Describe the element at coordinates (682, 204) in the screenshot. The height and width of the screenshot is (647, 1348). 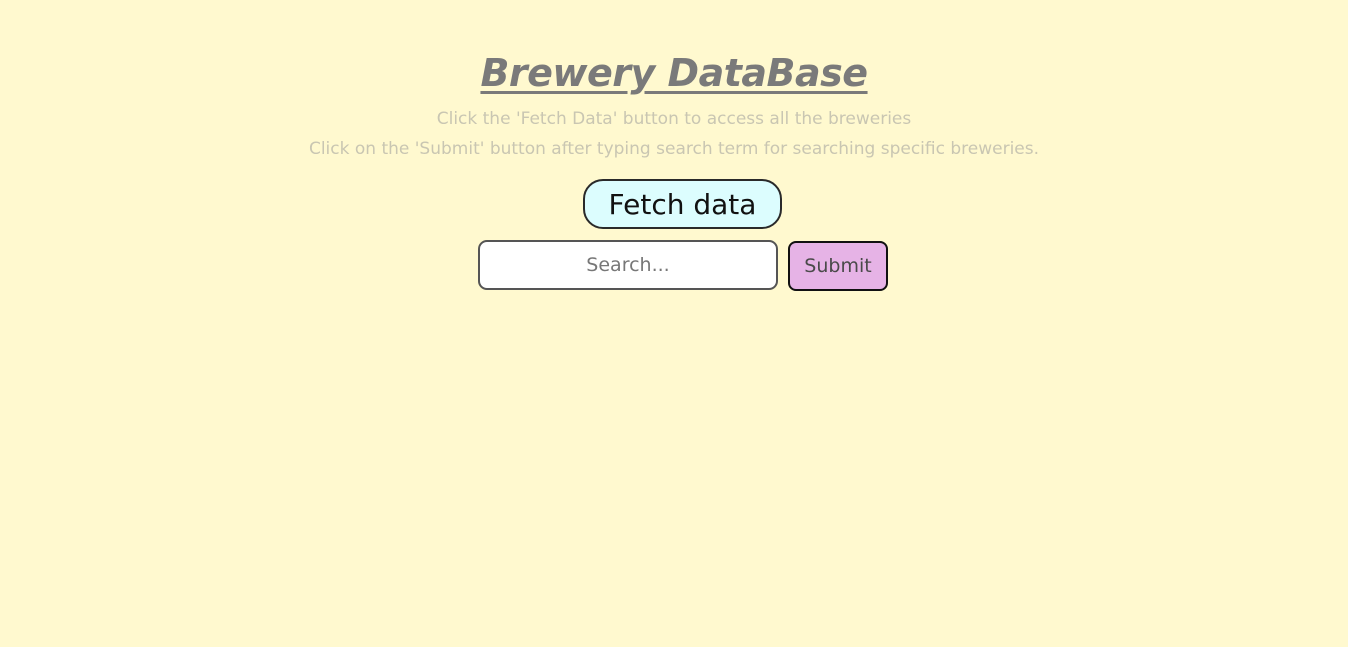
I see `fetch-data-button: Fetch data` at that location.